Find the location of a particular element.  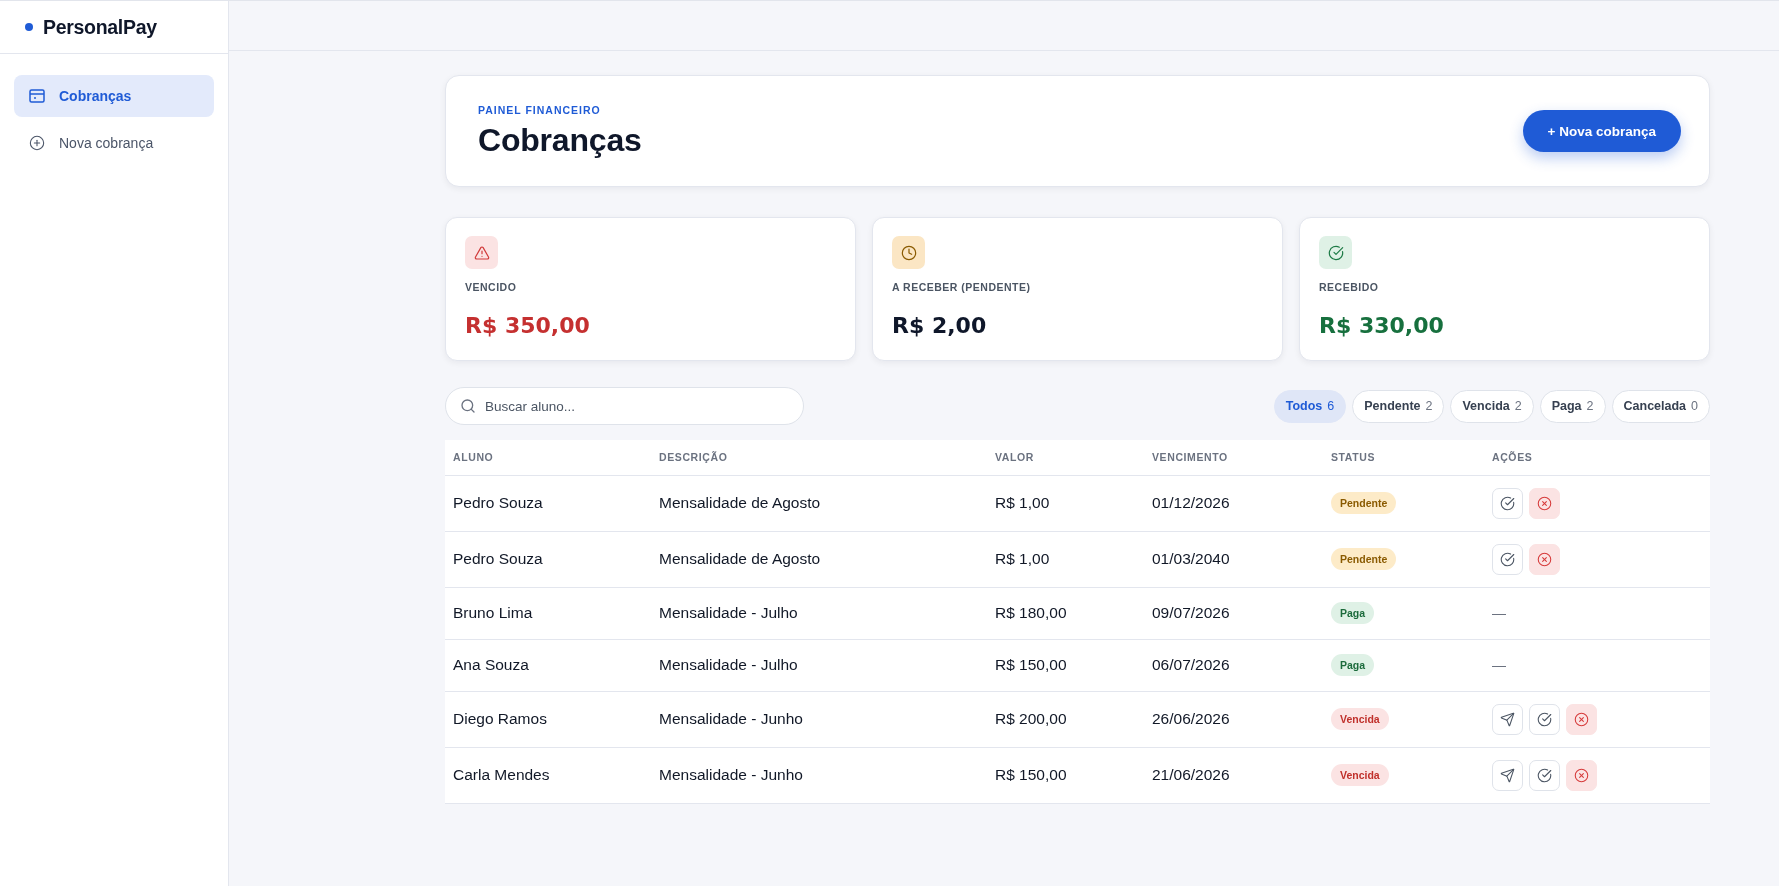

page-title: Cobranças is located at coordinates (560, 140).